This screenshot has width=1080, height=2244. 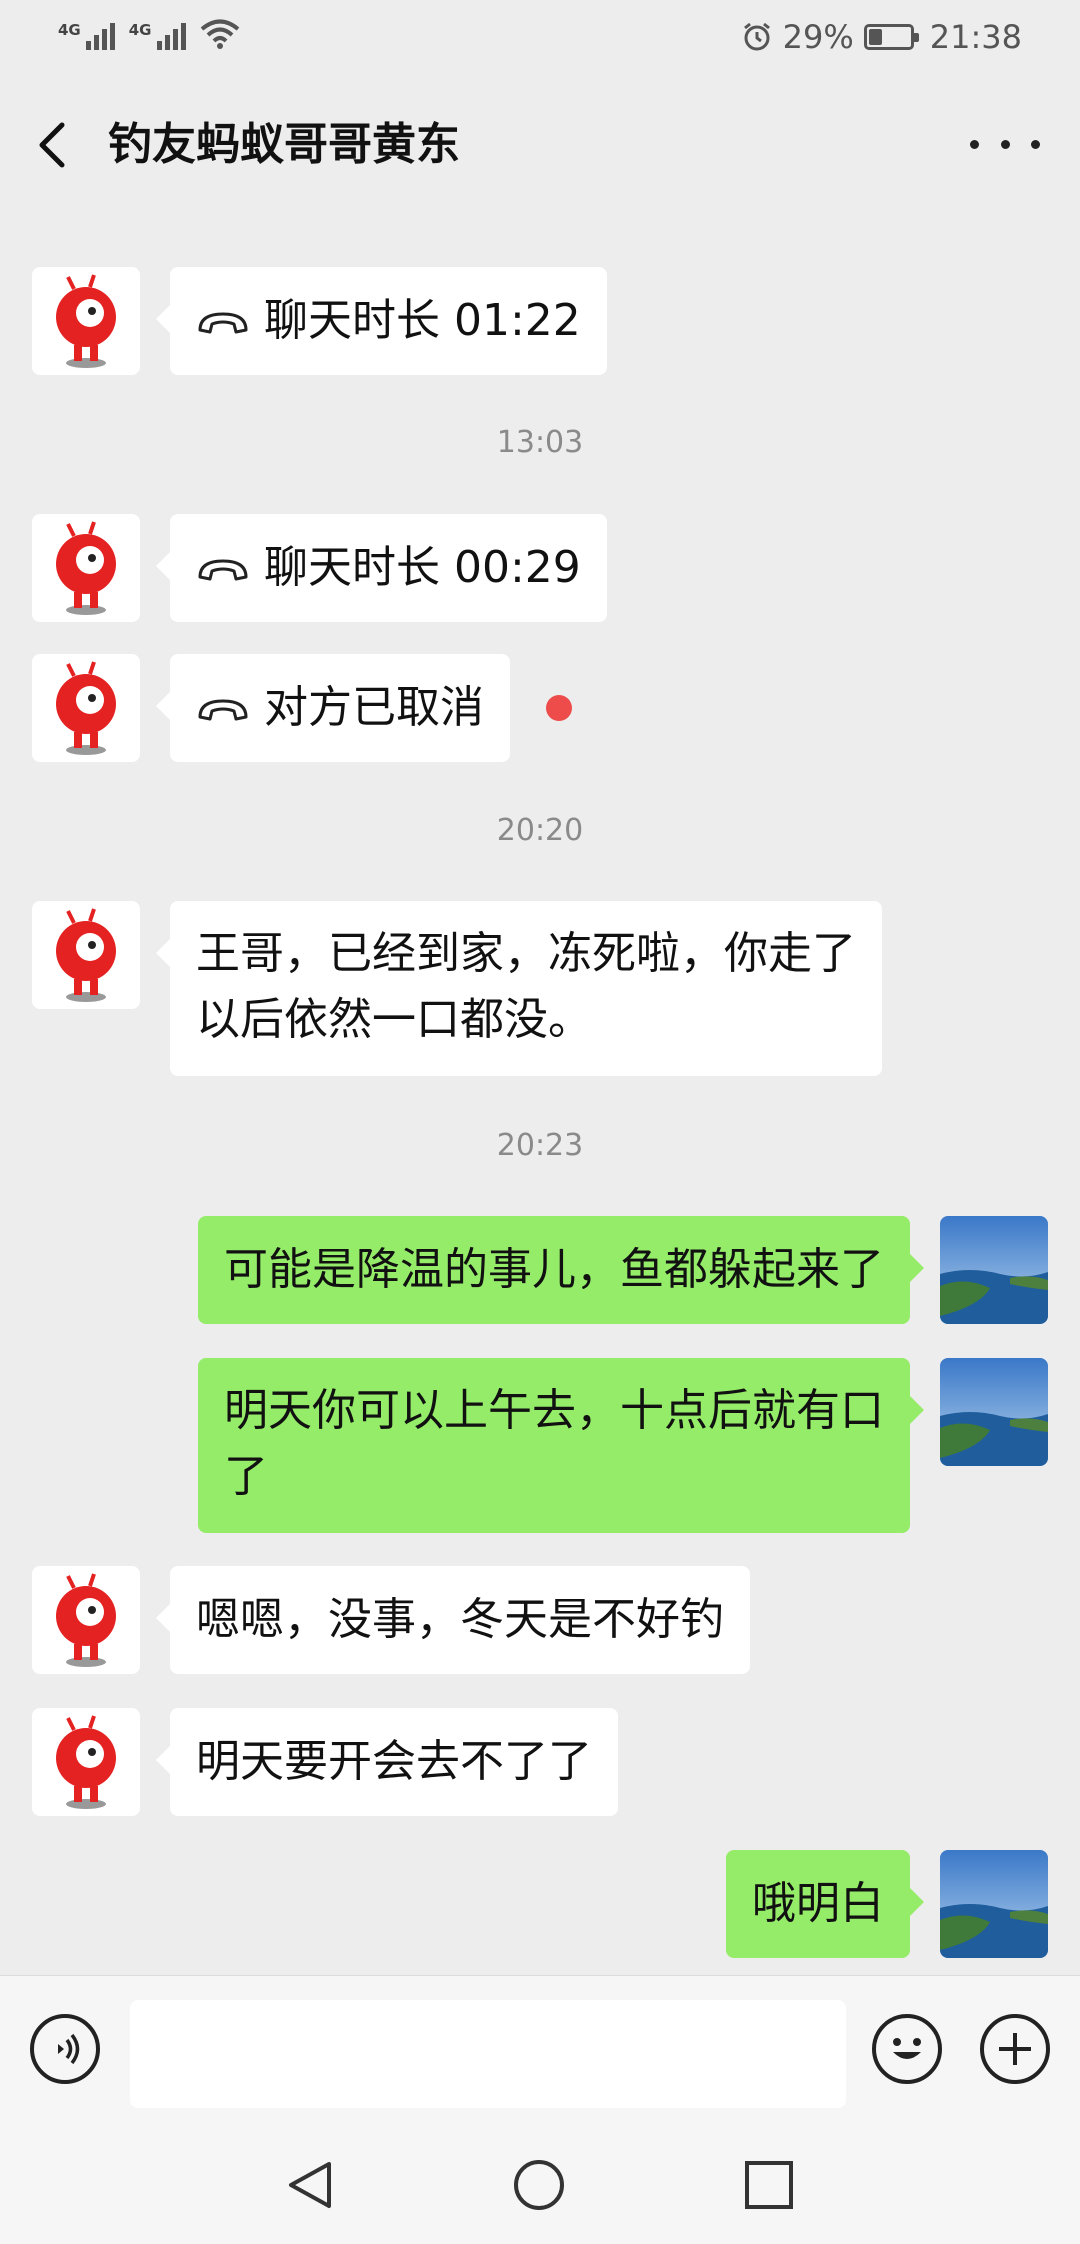 What do you see at coordinates (540, 830) in the screenshot?
I see `timestamp: 20:20` at bounding box center [540, 830].